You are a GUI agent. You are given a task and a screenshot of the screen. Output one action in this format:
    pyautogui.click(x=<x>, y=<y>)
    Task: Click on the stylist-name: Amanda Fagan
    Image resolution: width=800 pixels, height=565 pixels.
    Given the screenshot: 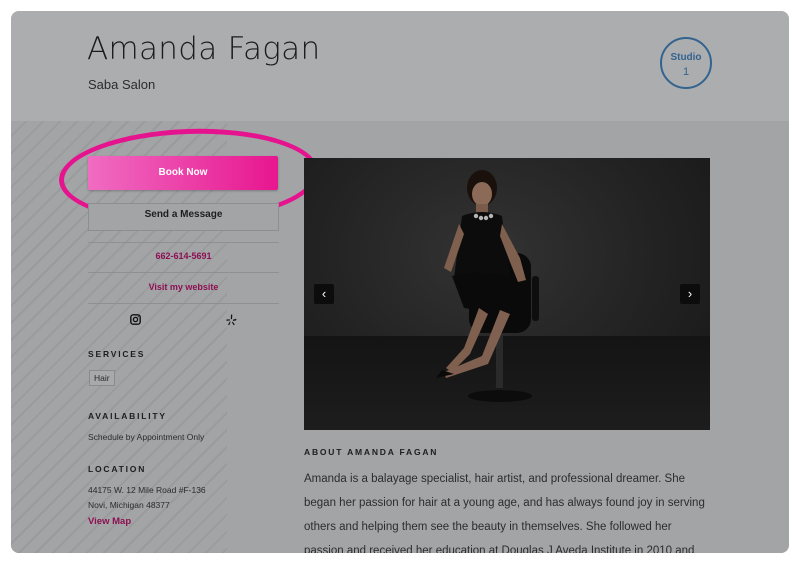 What is the action you would take?
    pyautogui.click(x=204, y=49)
    